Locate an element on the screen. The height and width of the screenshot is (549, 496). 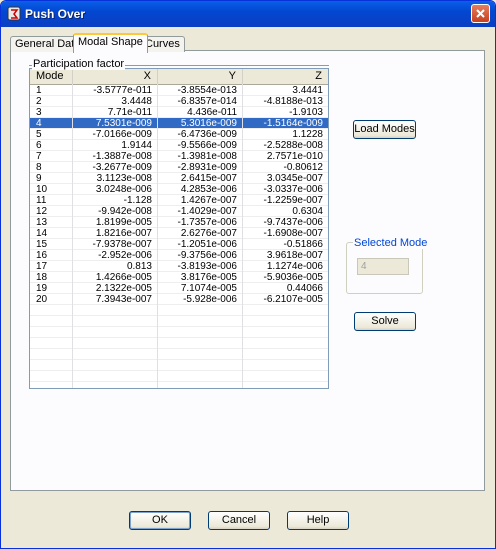
help-button: Help is located at coordinates (318, 520).